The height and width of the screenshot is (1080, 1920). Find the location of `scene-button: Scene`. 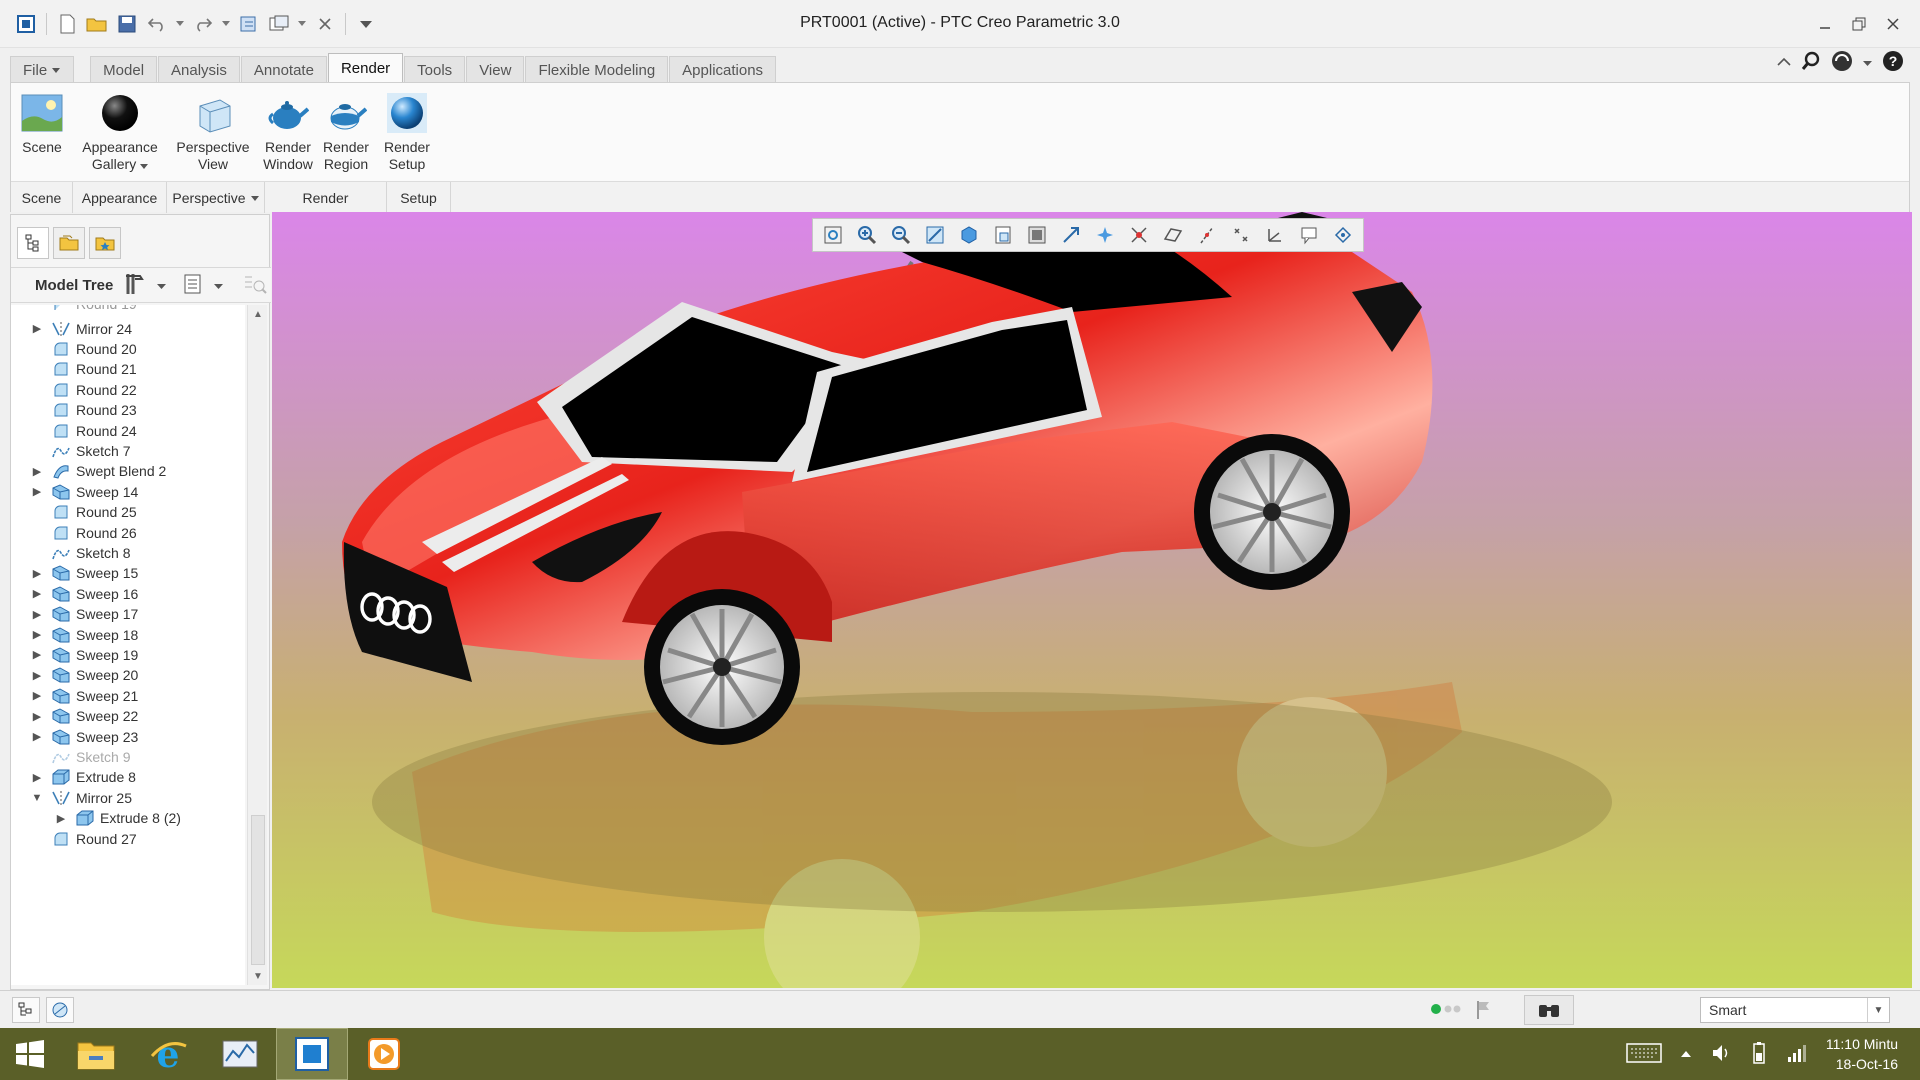

scene-button: Scene is located at coordinates (42, 133).